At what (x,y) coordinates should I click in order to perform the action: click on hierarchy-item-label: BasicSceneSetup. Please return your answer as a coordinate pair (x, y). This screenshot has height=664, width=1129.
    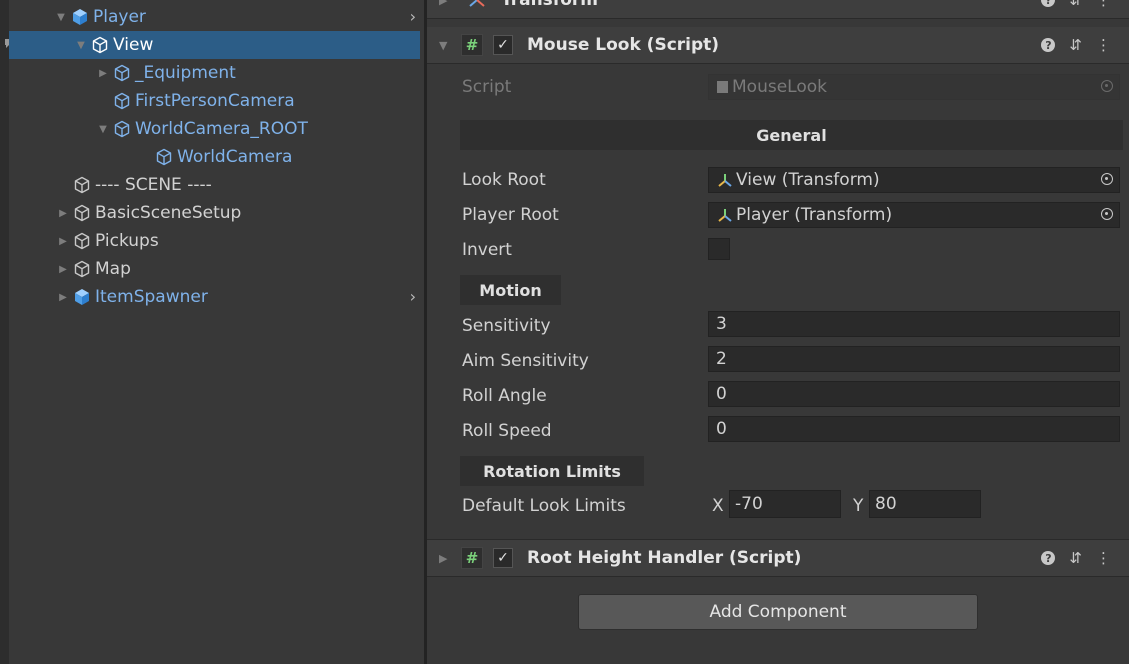
    Looking at the image, I should click on (168, 213).